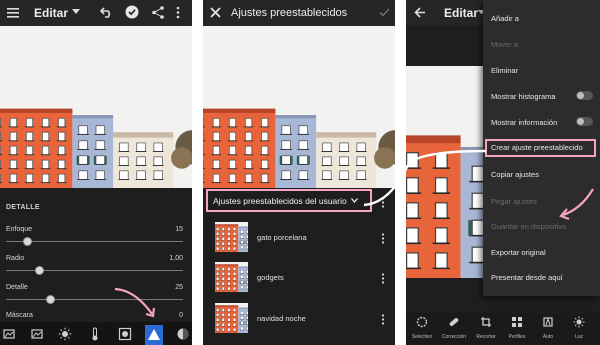 This screenshot has width=600, height=345. What do you see at coordinates (548, 321) in the screenshot?
I see `auto-icon` at bounding box center [548, 321].